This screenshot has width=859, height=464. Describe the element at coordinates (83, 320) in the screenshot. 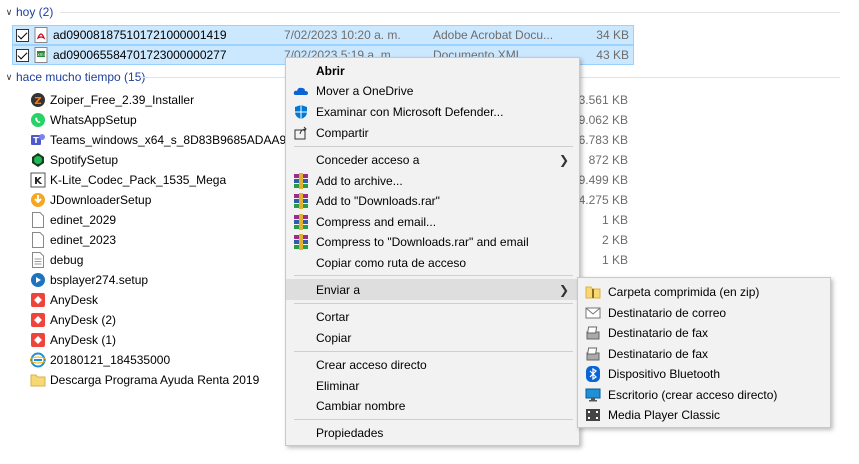

I see `file-name: AnyDesk (2)` at that location.